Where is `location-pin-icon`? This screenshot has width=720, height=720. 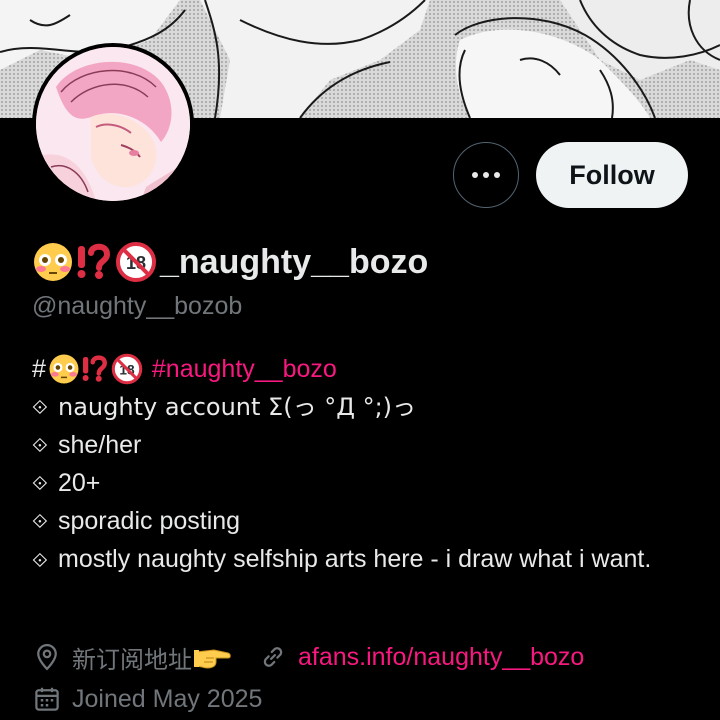
location-pin-icon is located at coordinates (47, 657).